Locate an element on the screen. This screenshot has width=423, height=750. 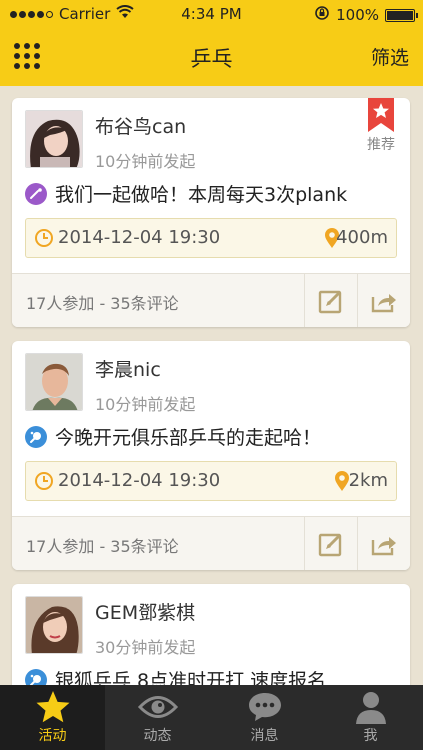
tab-activities: 活动 is located at coordinates (52, 717).